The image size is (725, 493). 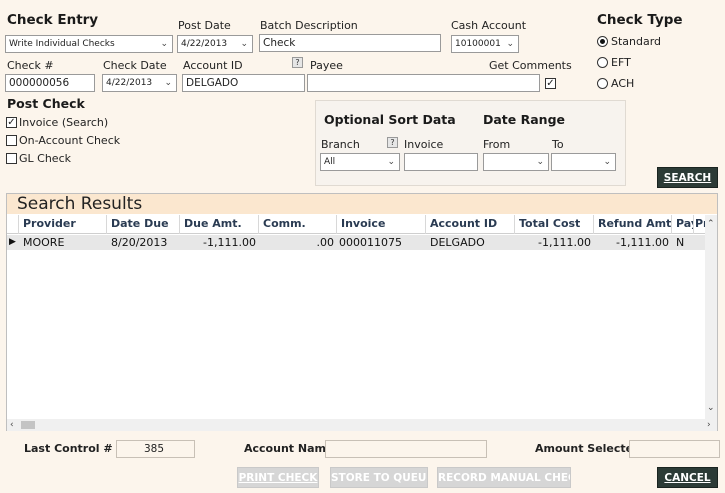 What do you see at coordinates (370, 242) in the screenshot?
I see `cell-invoice: 000011075` at bounding box center [370, 242].